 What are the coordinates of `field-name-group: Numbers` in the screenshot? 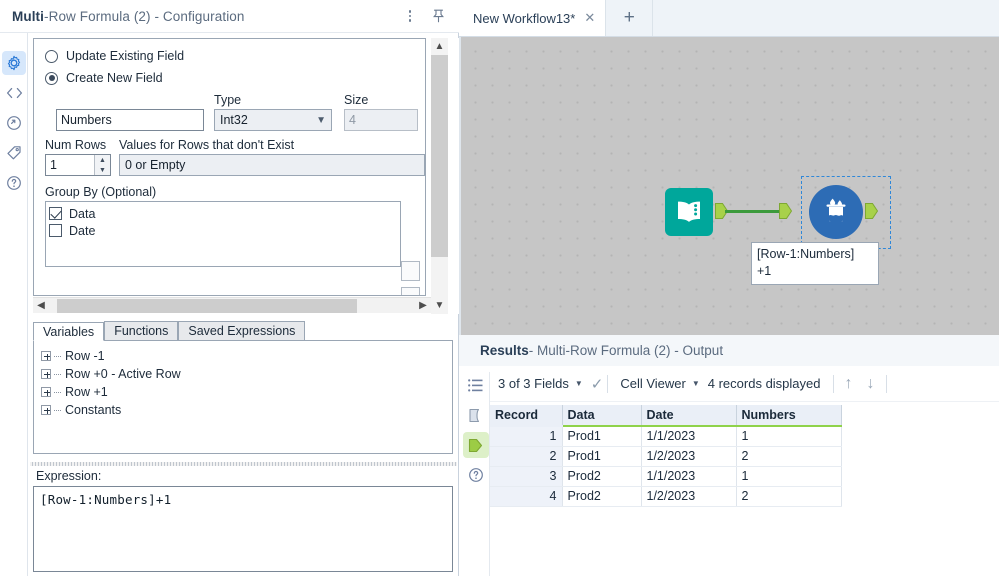 It's located at (132, 120).